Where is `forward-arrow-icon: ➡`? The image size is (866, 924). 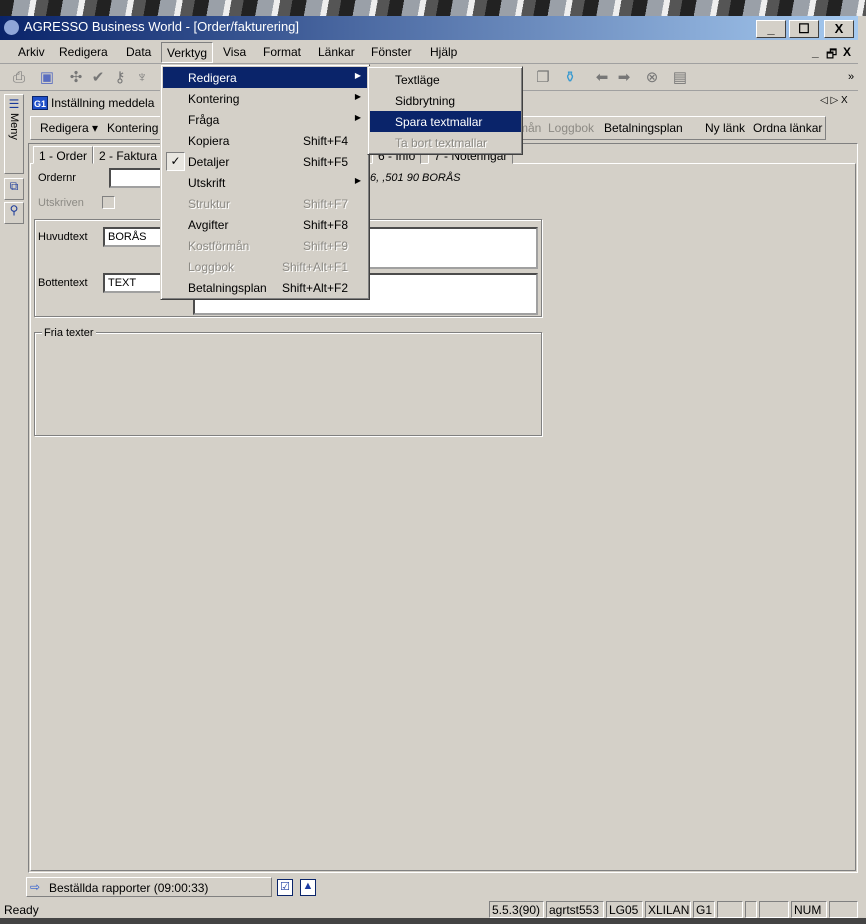 forward-arrow-icon: ➡ is located at coordinates (624, 77).